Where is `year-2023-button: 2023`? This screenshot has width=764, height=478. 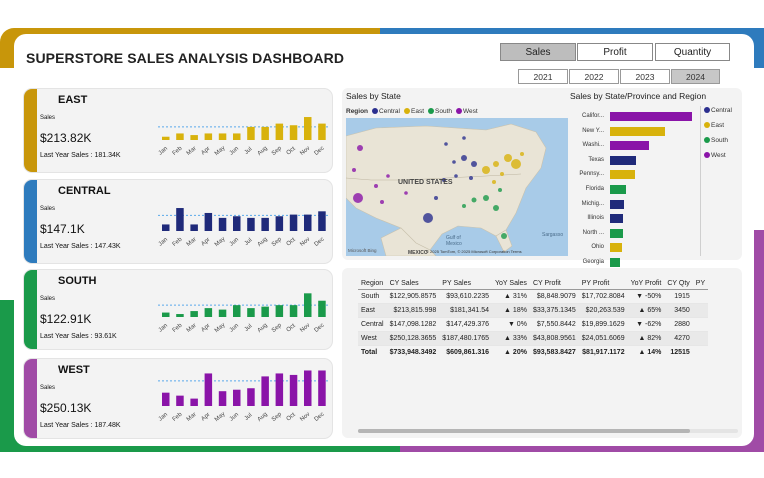
year-2023-button: 2023 is located at coordinates (645, 76).